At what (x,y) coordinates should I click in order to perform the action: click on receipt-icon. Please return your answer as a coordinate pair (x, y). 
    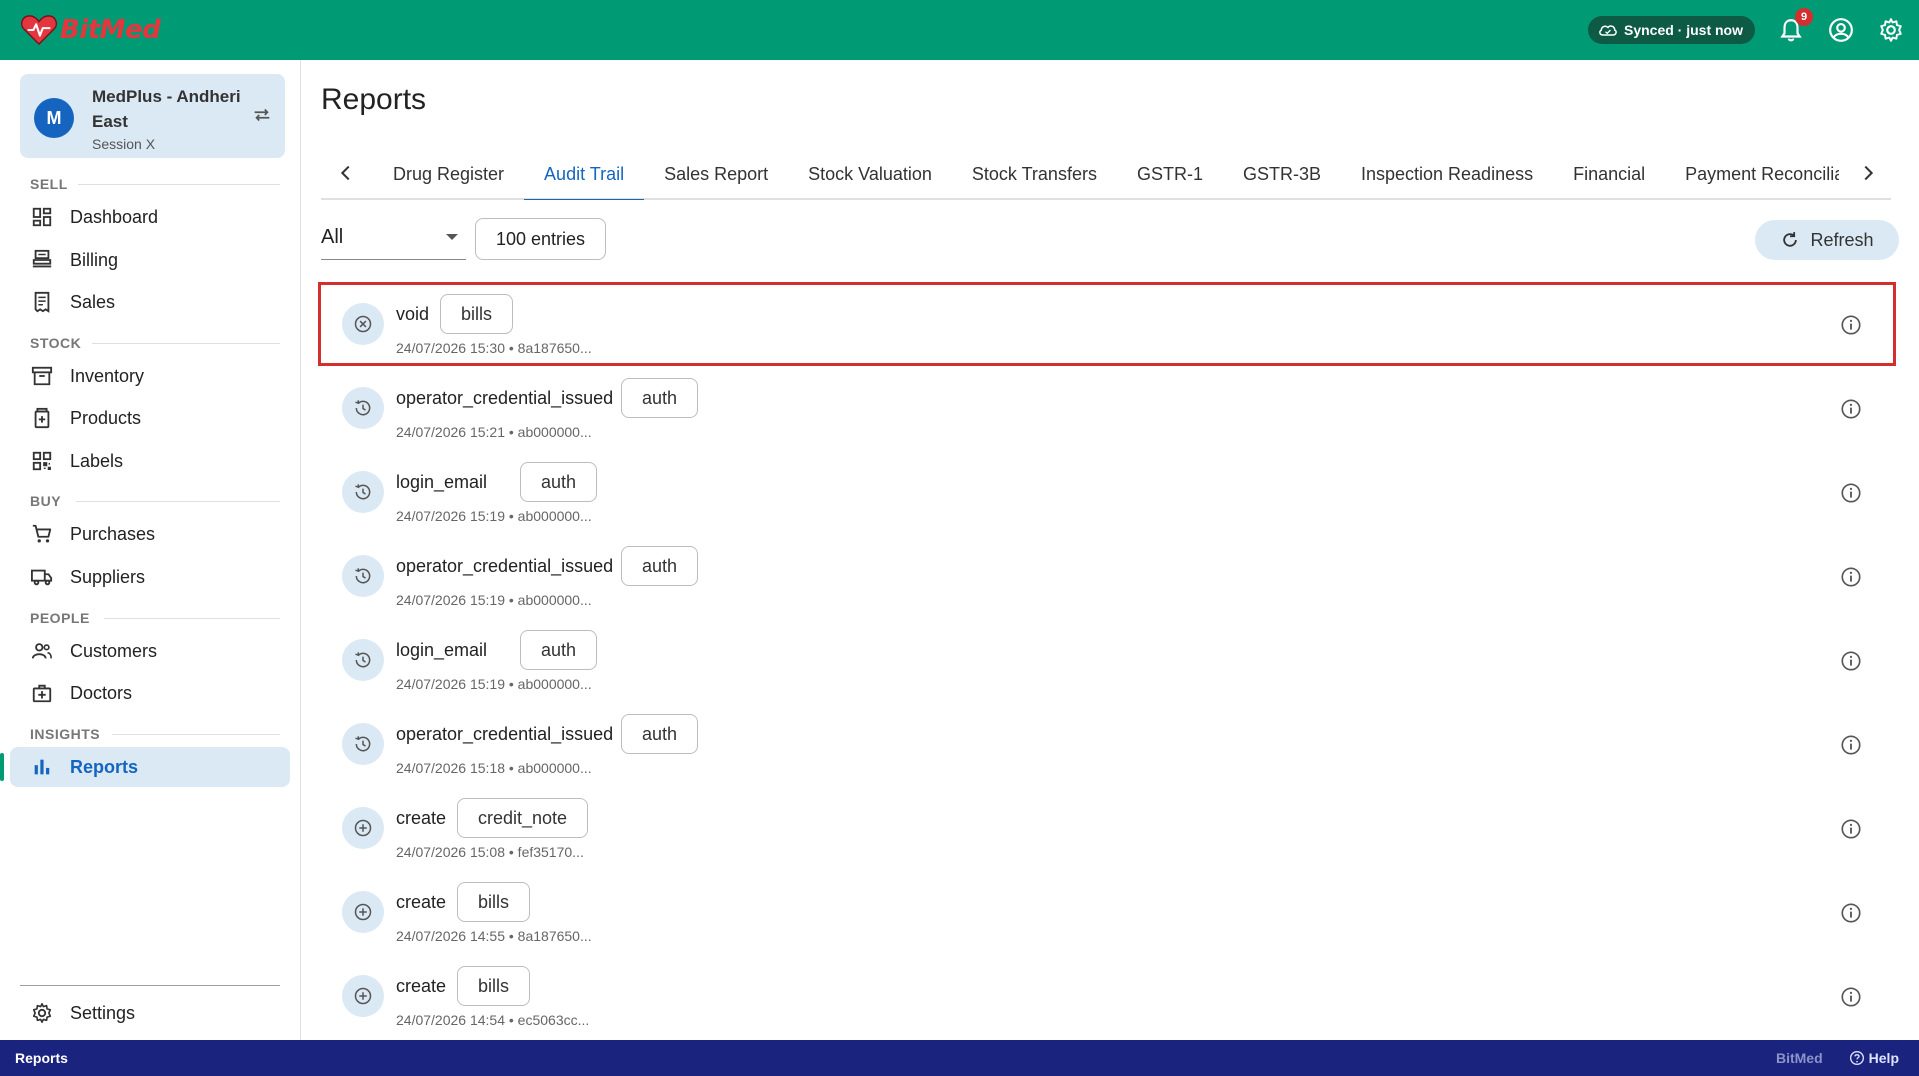
    Looking at the image, I should click on (42, 302).